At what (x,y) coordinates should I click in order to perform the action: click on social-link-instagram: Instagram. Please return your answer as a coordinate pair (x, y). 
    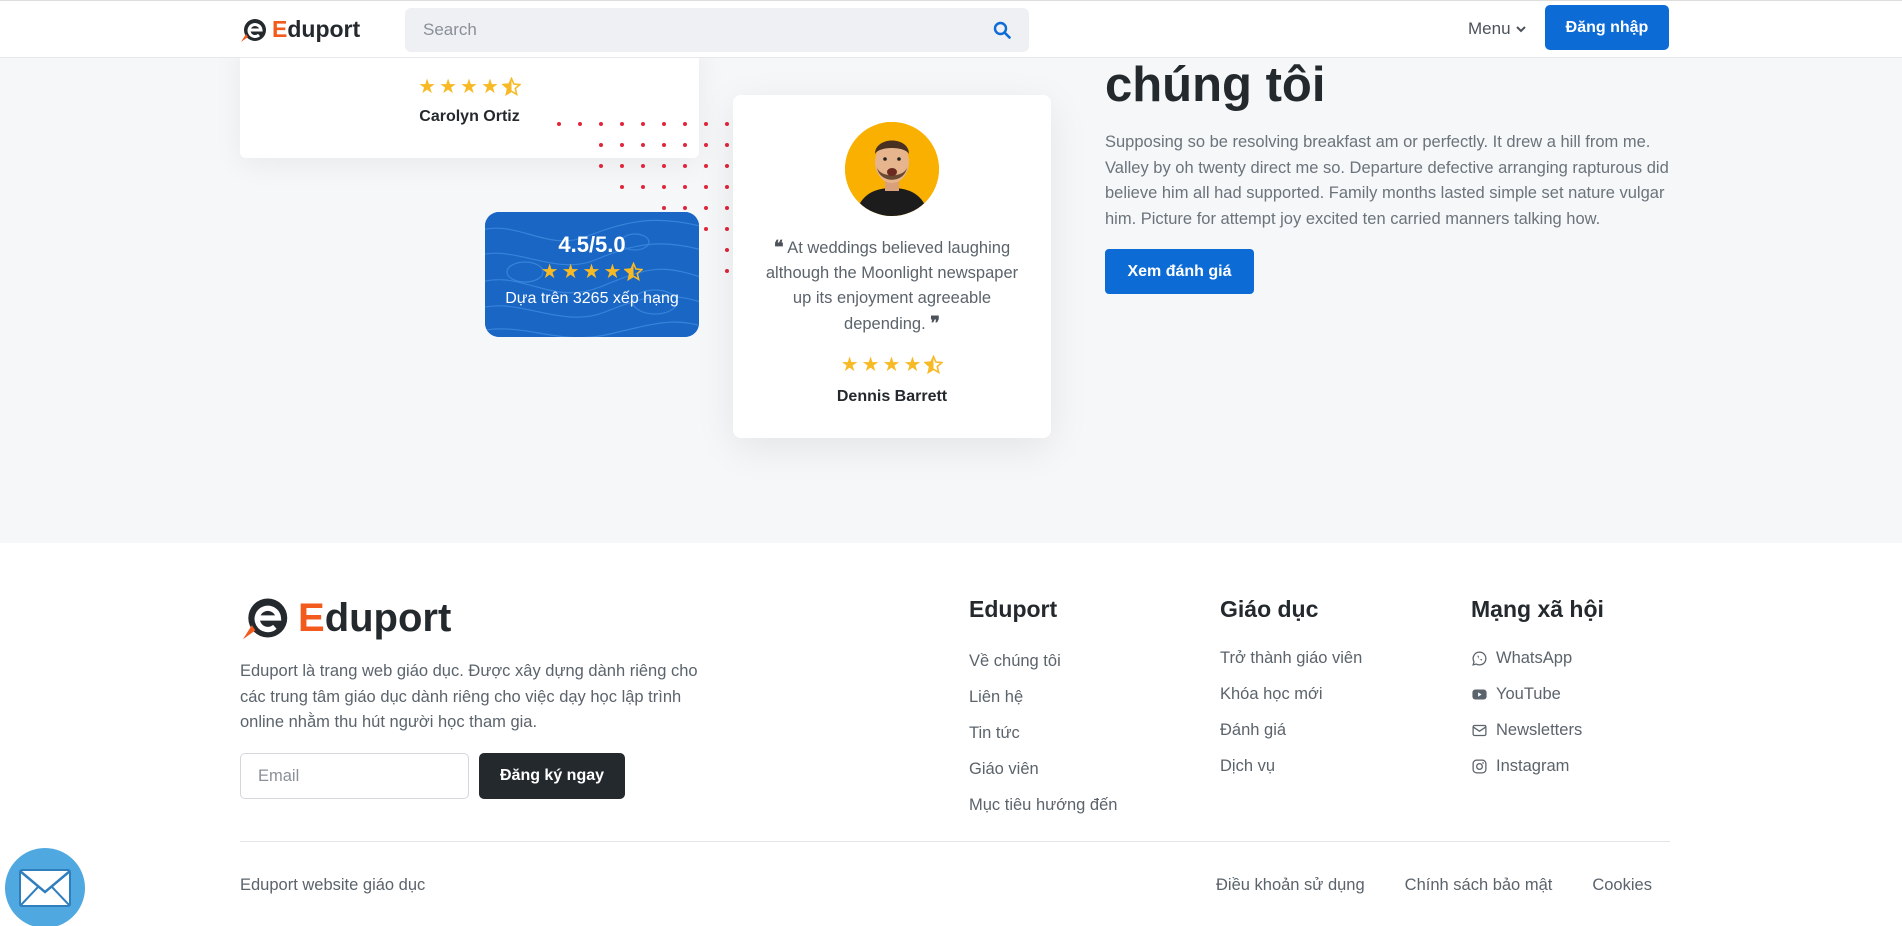
    Looking at the image, I should click on (1537, 766).